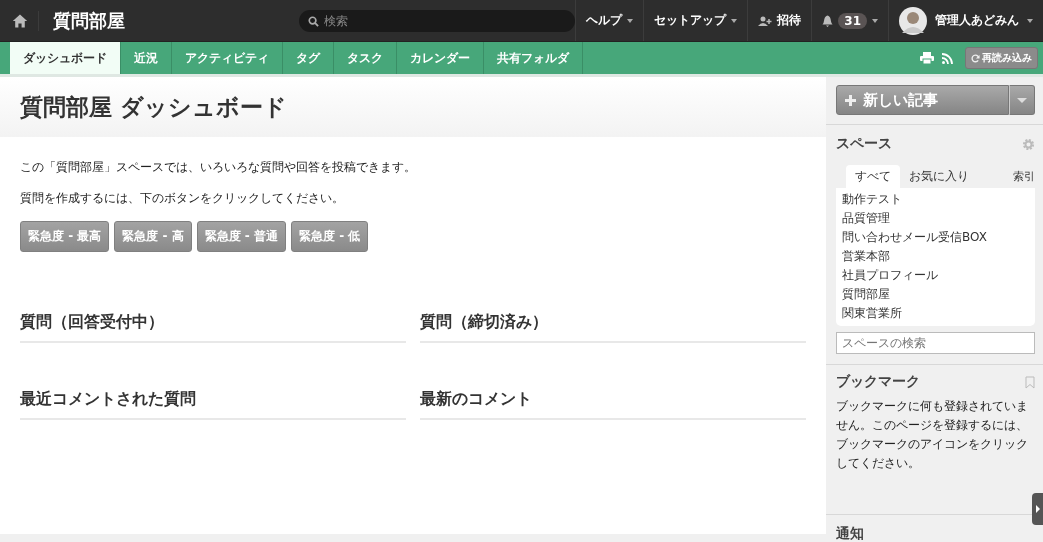 This screenshot has width=1043, height=542. I want to click on intro-text: この「質問部屋」スペースでは、いろいろな質問や回答を投稿できます。, so click(218, 167).